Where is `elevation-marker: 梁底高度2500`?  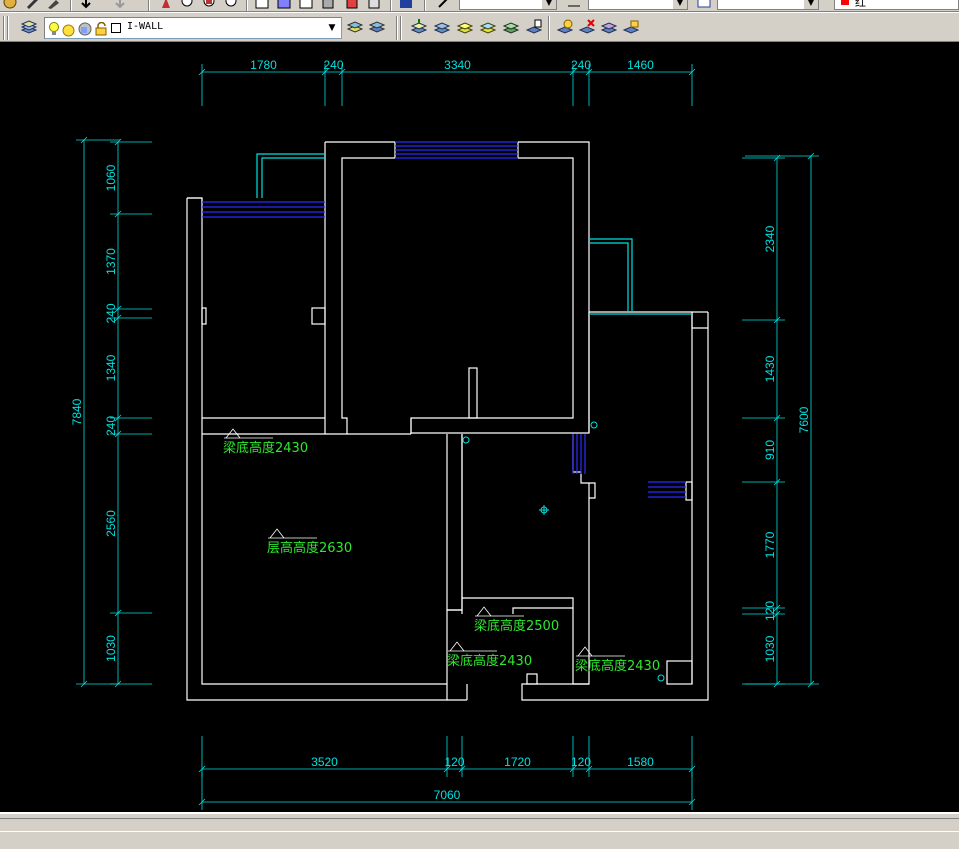
elevation-marker: 梁底高度2500 is located at coordinates (516, 620).